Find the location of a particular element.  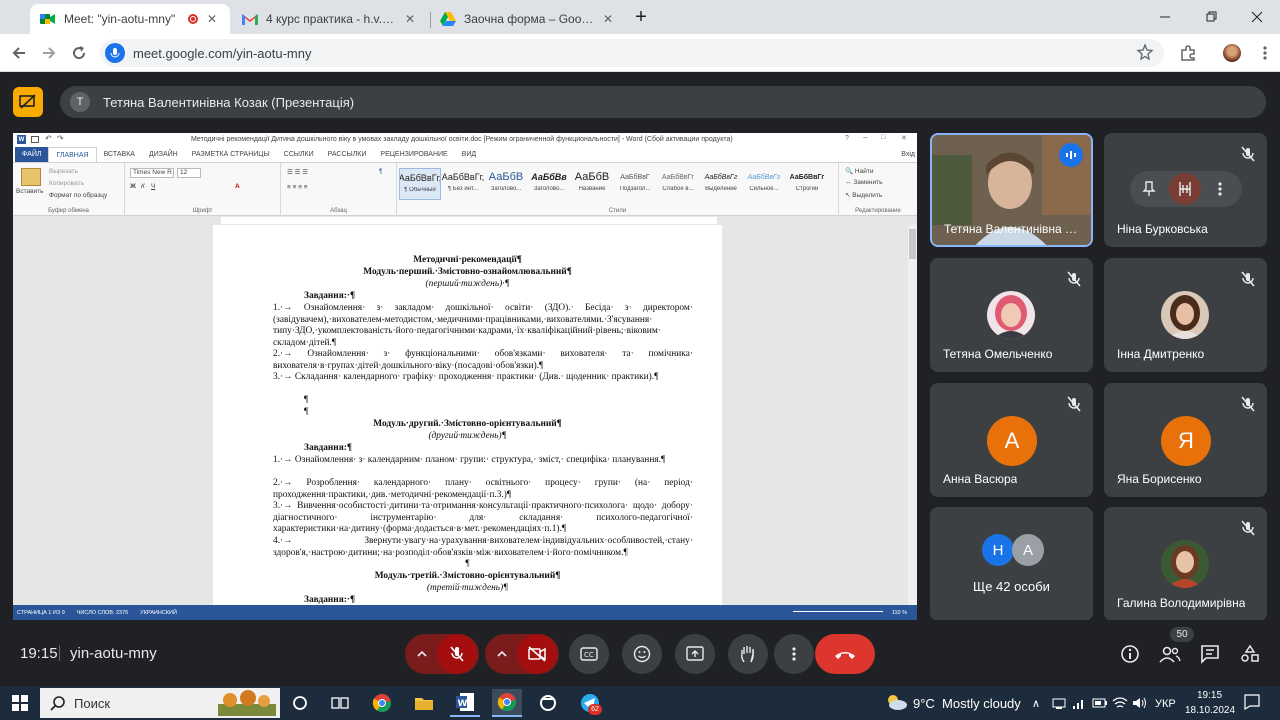

paste-button: Вставить is located at coordinates (30, 191).